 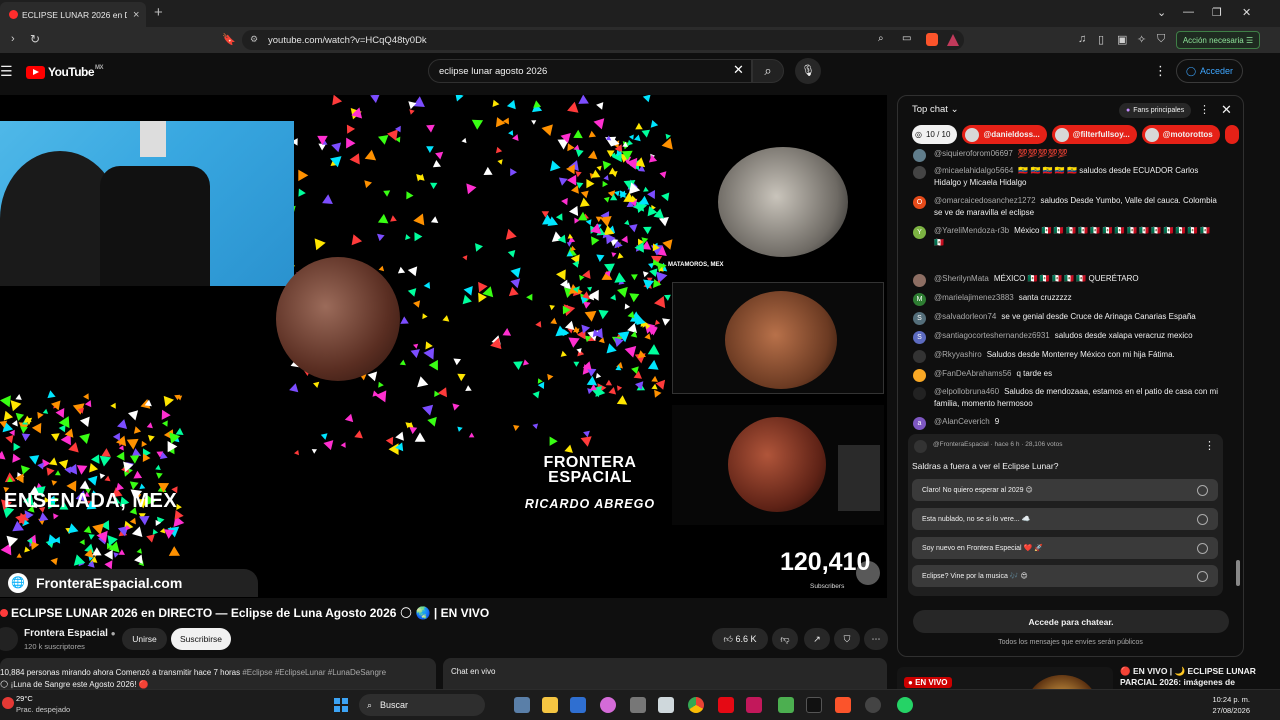 I want to click on bookmark-icon: 🔖, so click(x=229, y=39).